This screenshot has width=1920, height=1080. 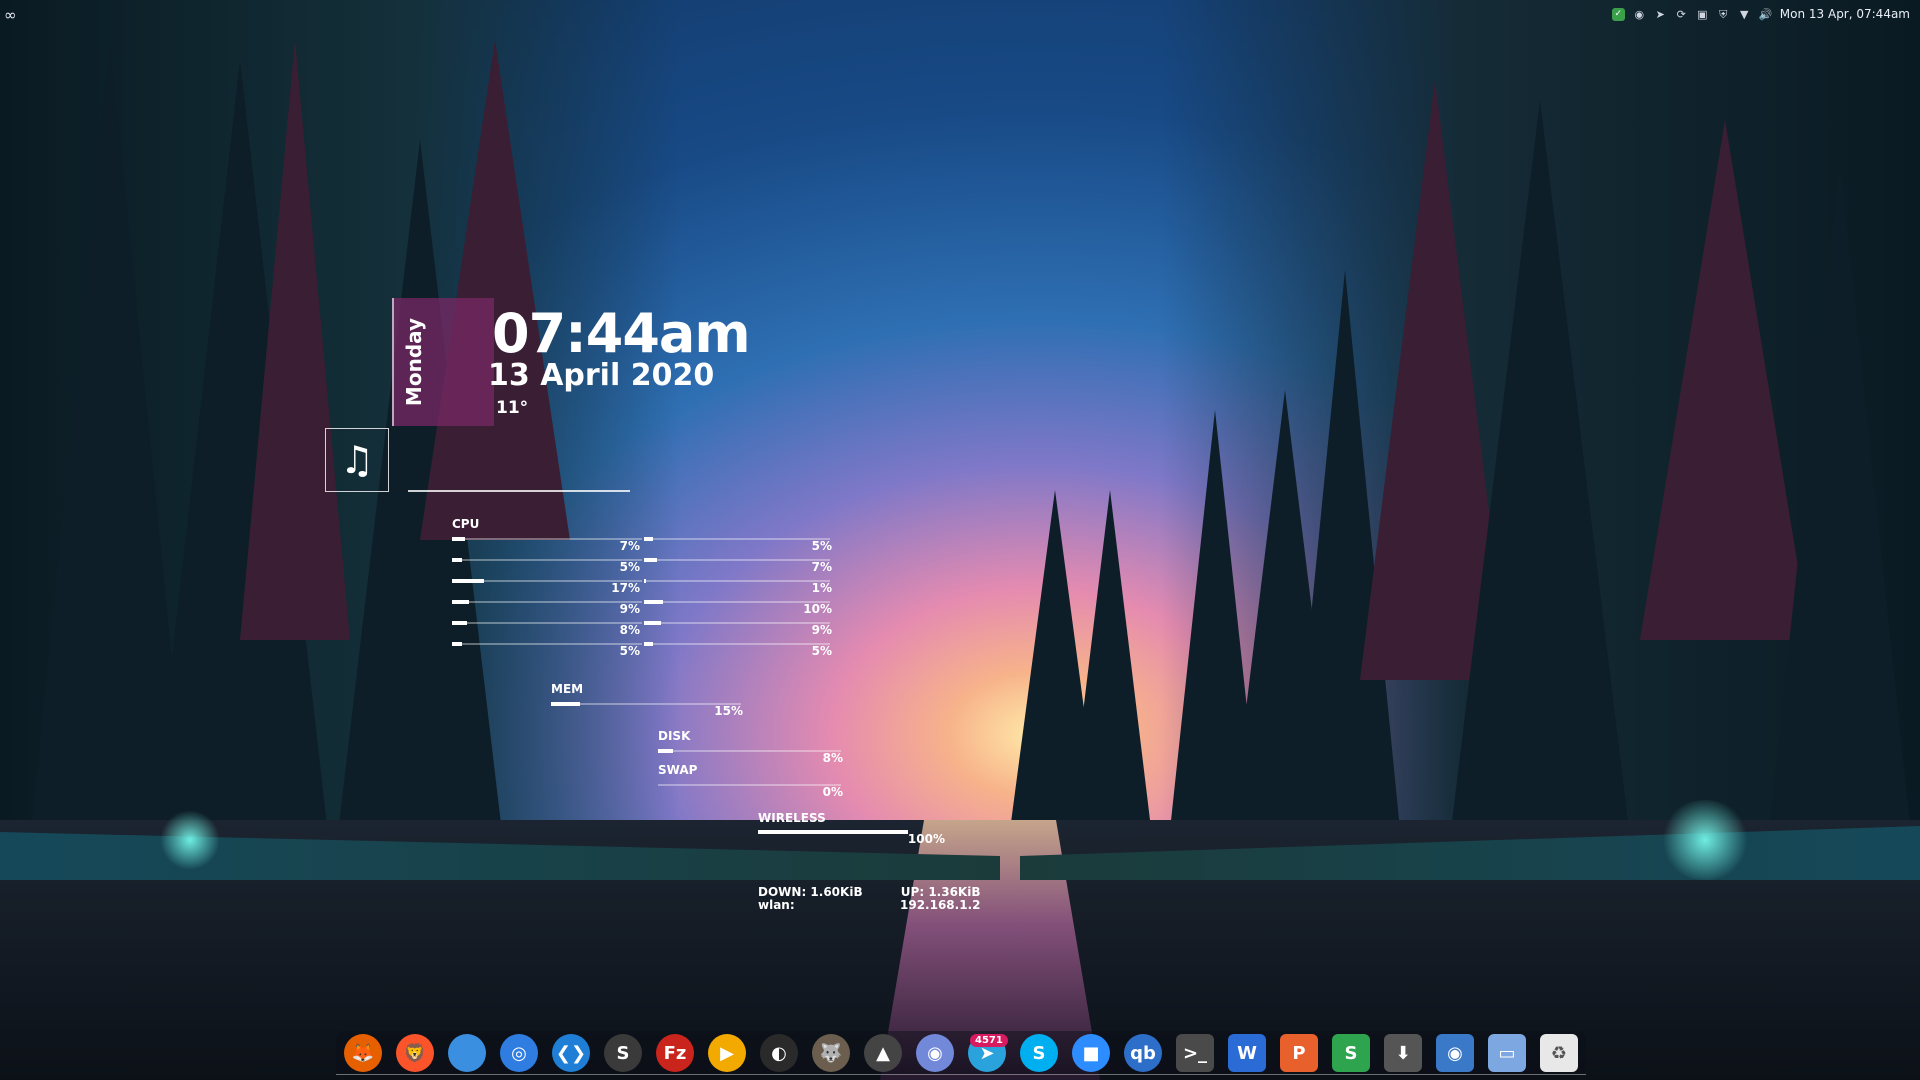 What do you see at coordinates (567, 689) in the screenshot?
I see `mem-label: MEM` at bounding box center [567, 689].